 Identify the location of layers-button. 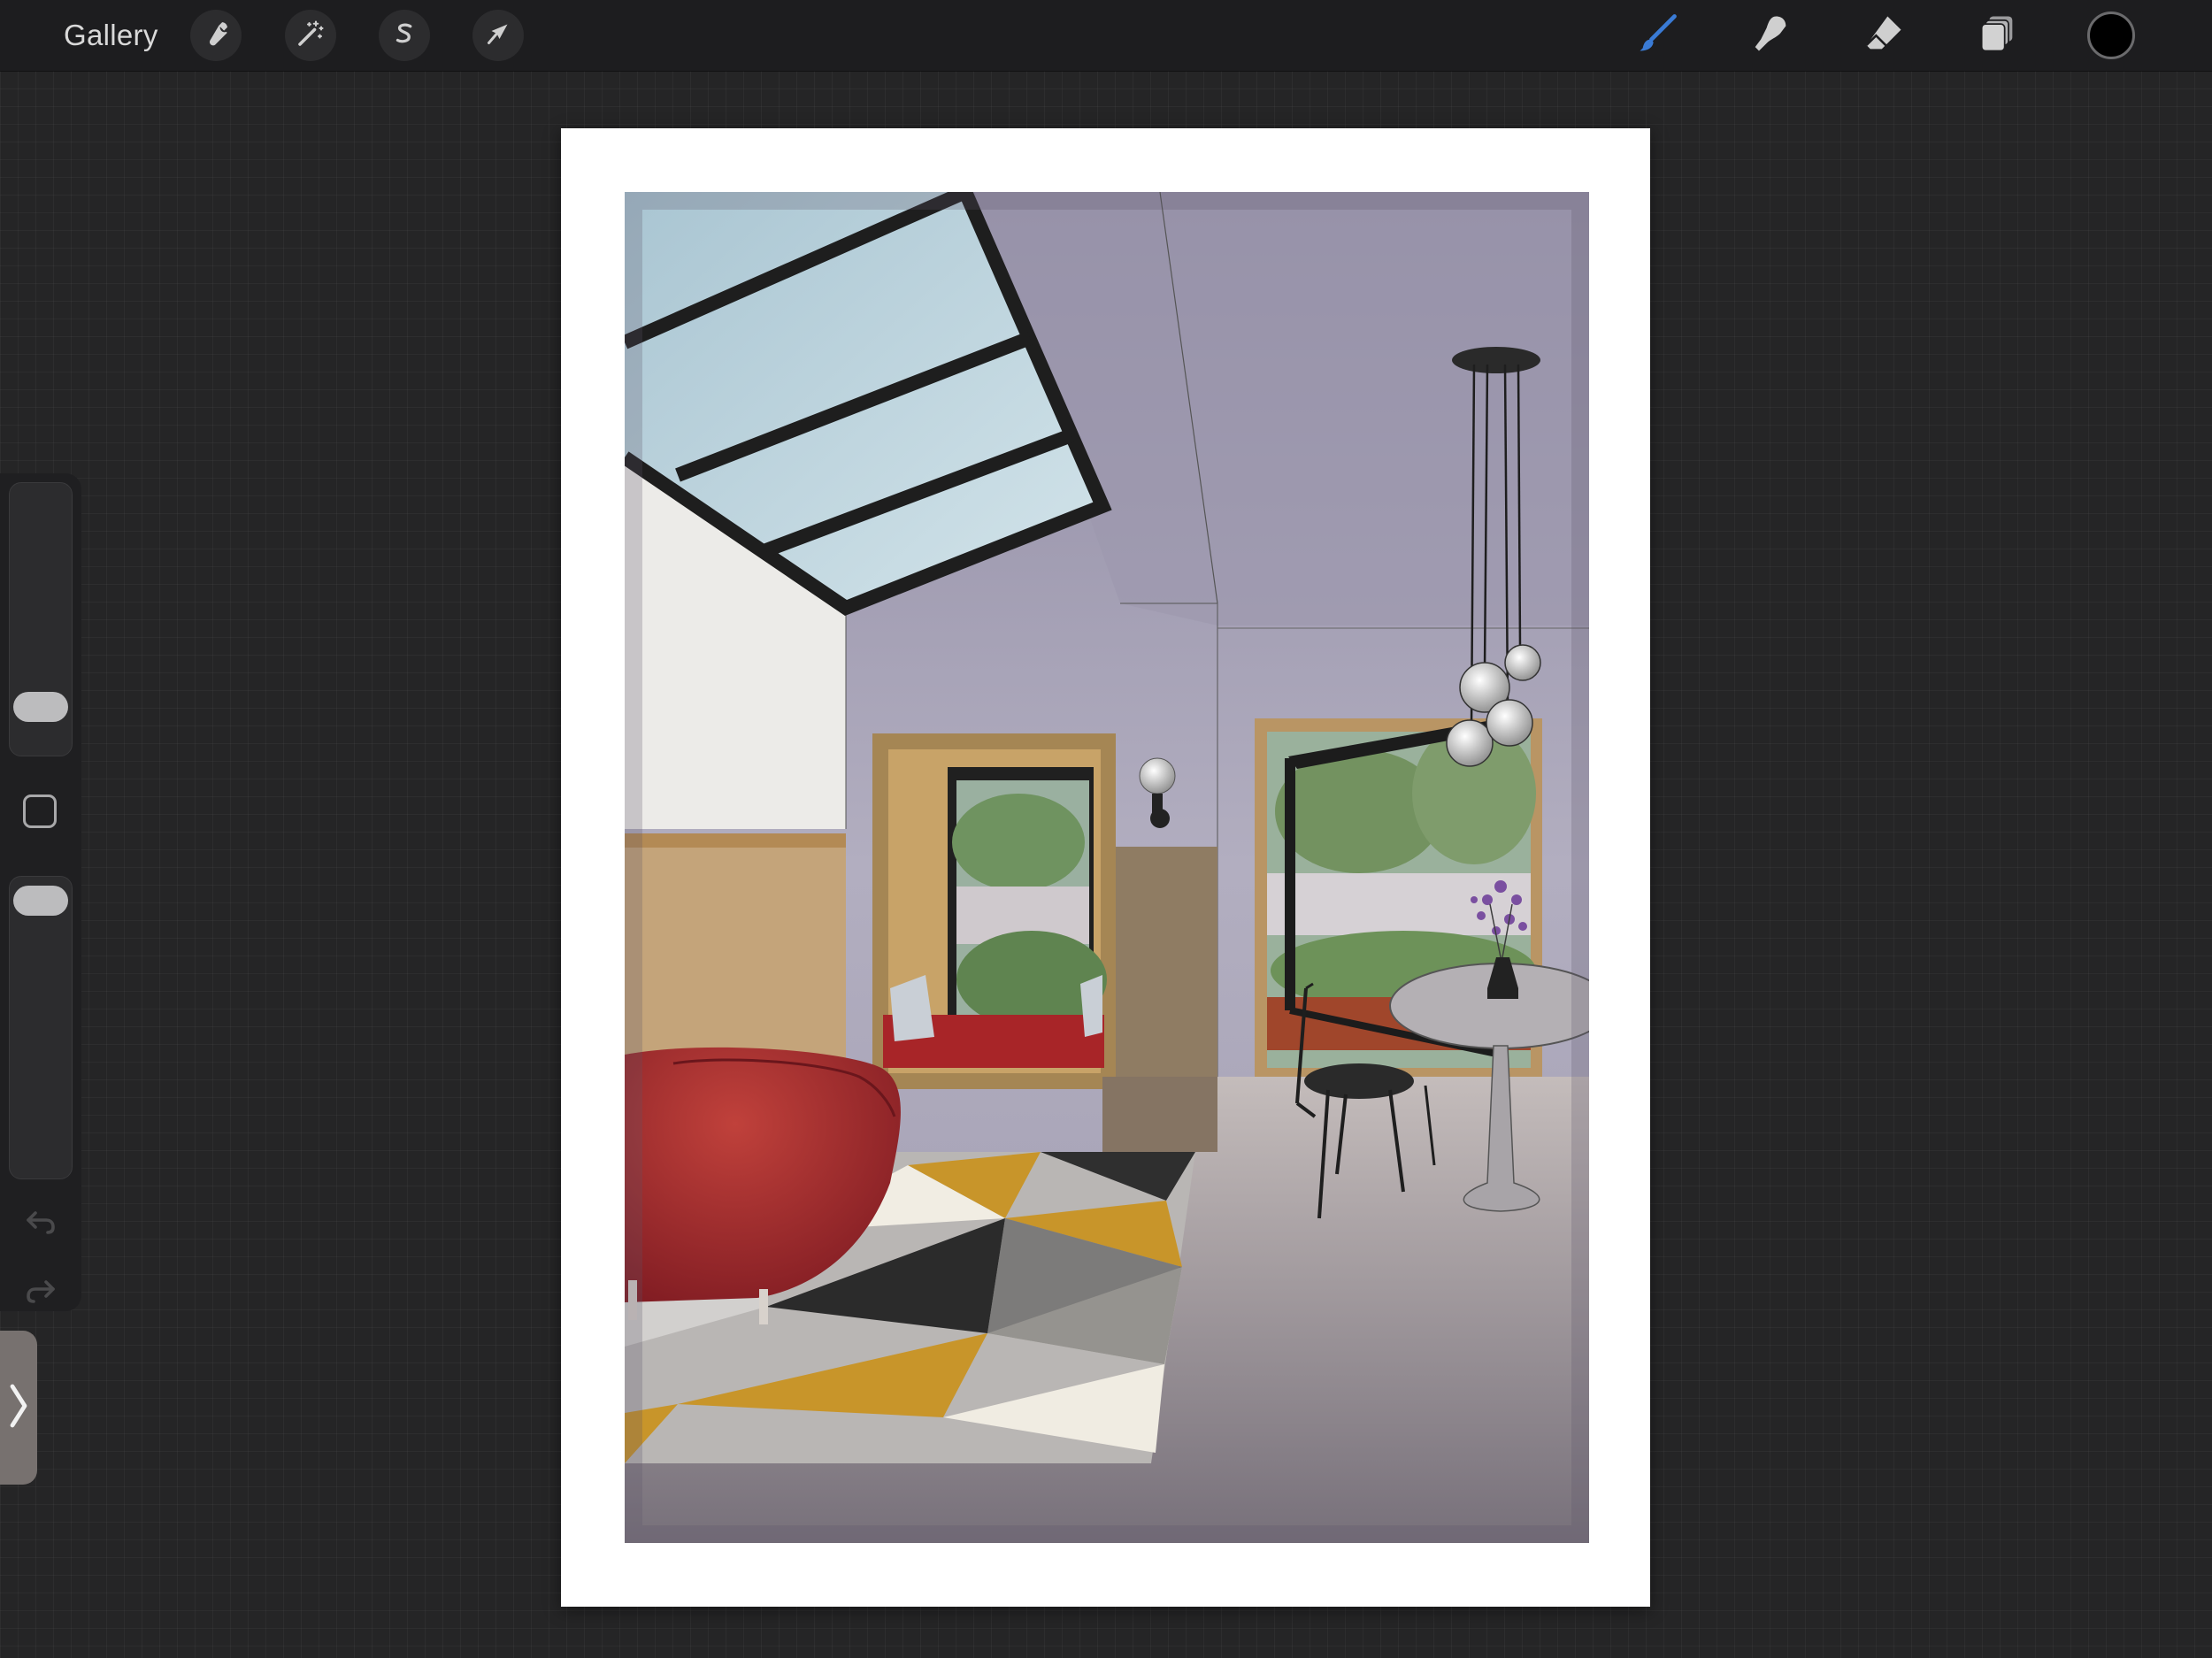
(1997, 35).